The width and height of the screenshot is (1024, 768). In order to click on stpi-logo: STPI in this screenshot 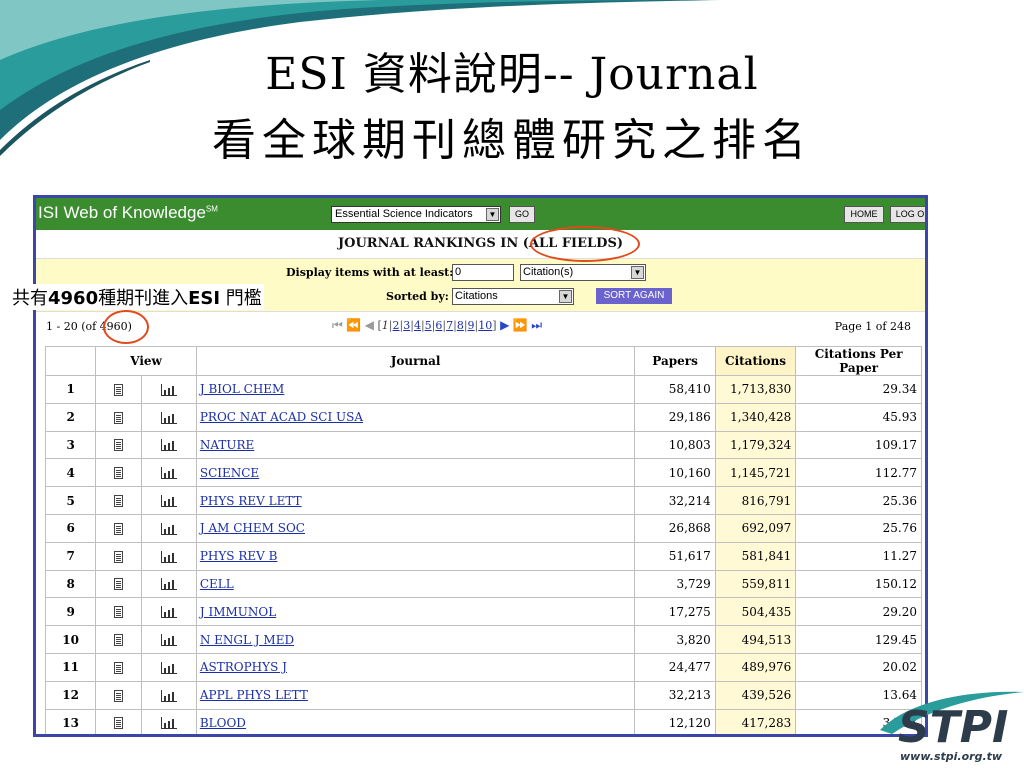, I will do `click(952, 720)`.